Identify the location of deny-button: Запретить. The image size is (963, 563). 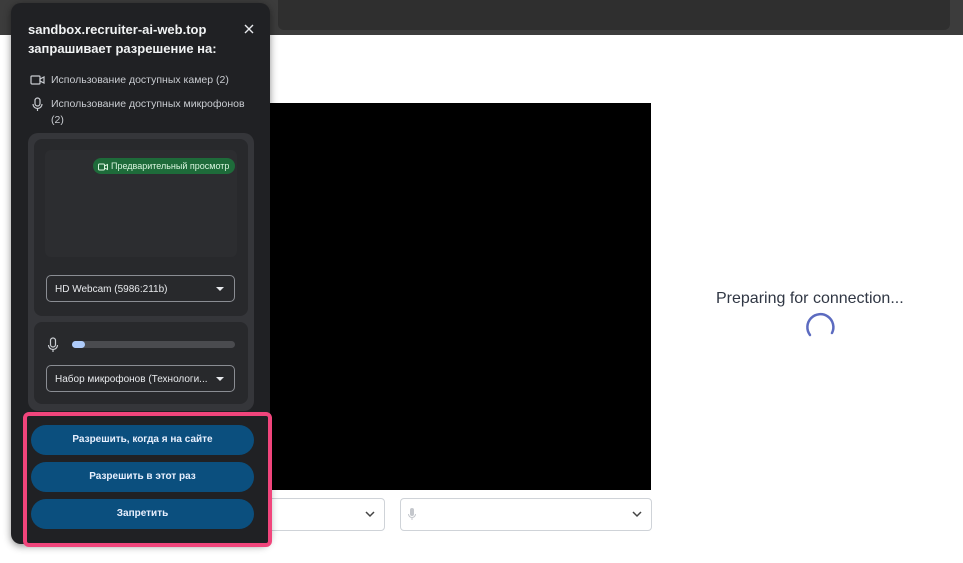
(142, 514).